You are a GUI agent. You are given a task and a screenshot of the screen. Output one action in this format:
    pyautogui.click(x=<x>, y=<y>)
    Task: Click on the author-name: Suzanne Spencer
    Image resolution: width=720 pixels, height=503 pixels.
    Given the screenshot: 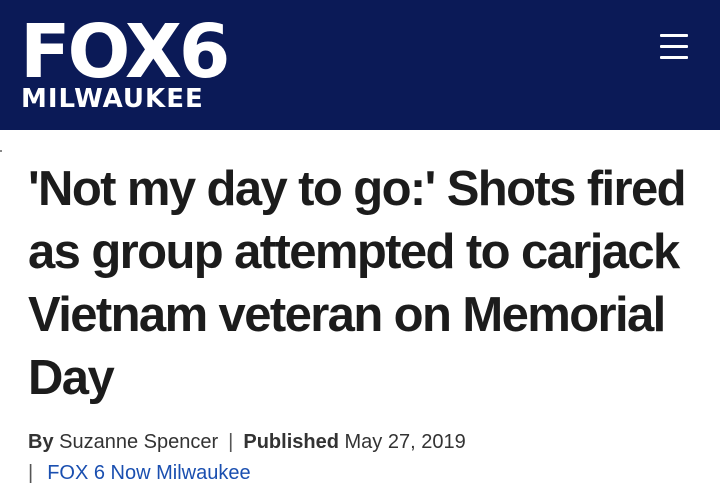 What is the action you would take?
    pyautogui.click(x=138, y=442)
    